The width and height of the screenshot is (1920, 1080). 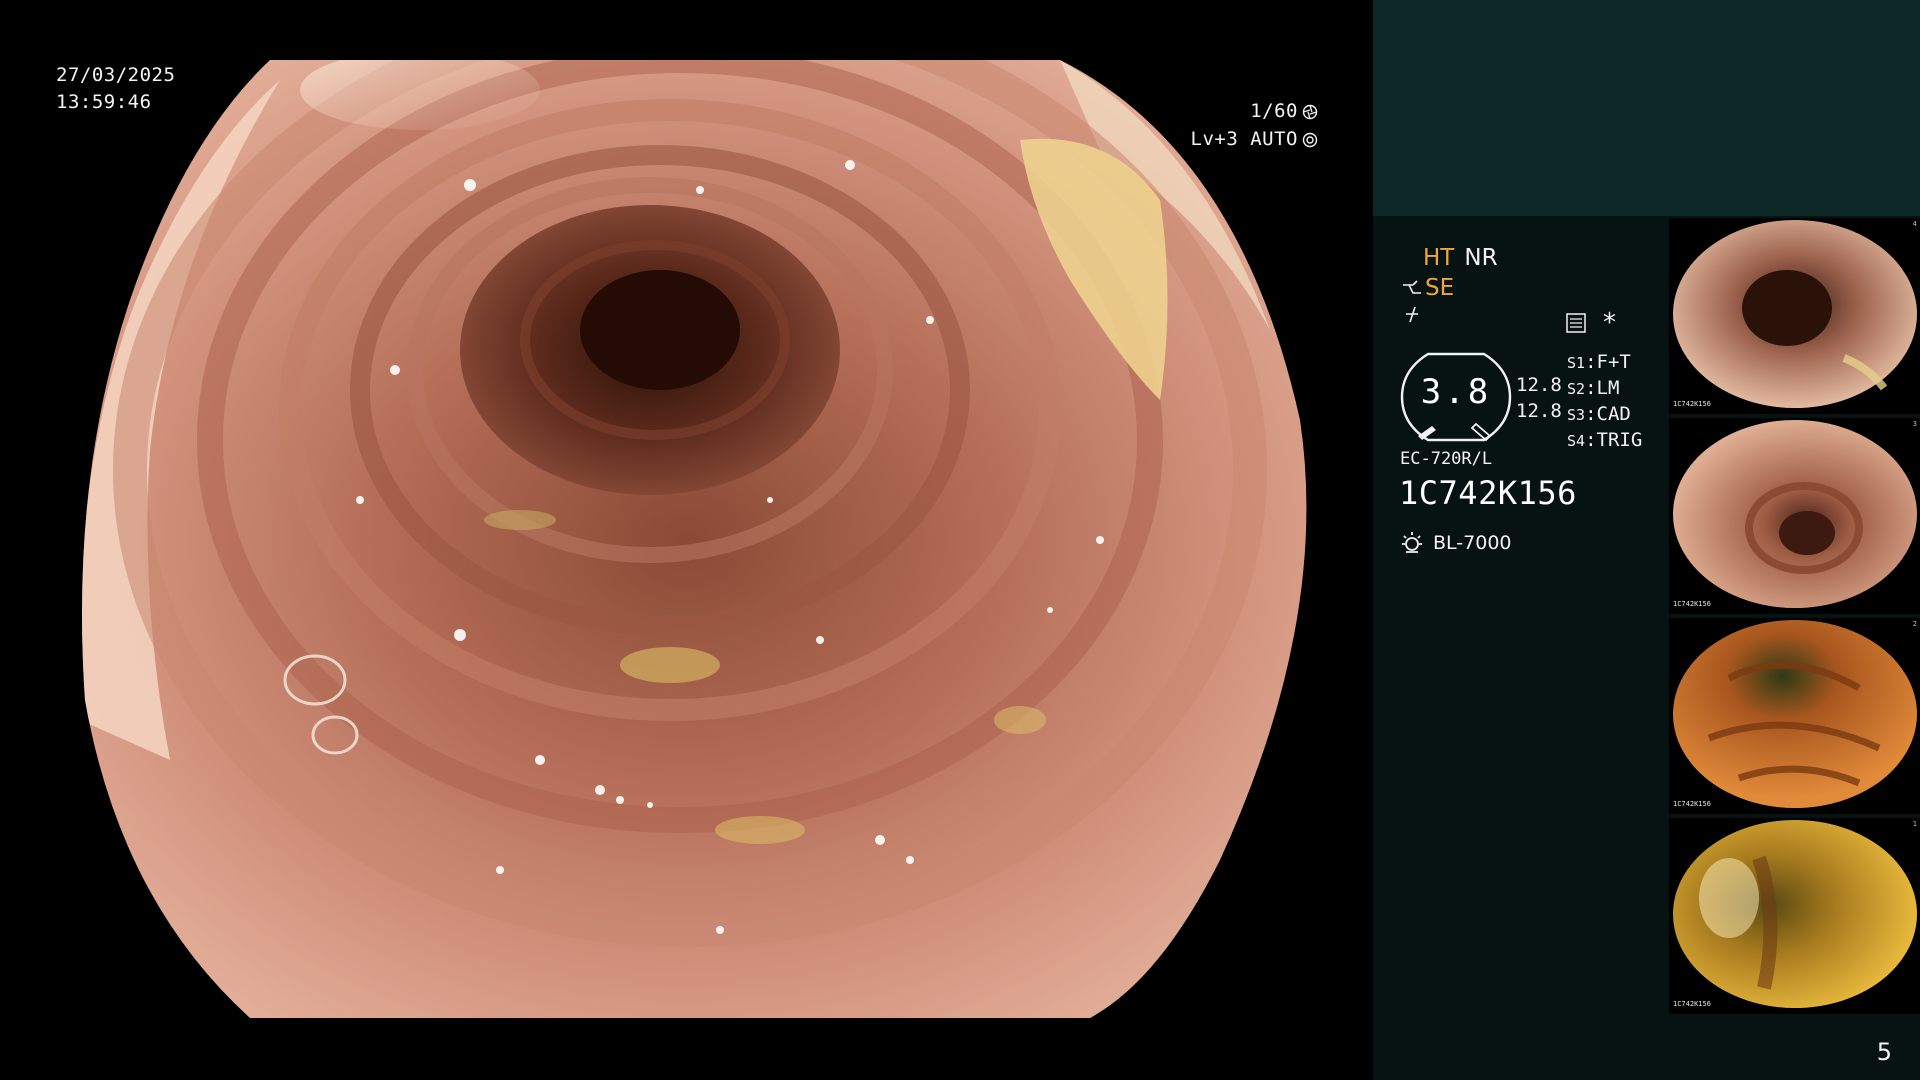 I want to click on mode-row-ht-nr: HT NR, so click(x=1460, y=258).